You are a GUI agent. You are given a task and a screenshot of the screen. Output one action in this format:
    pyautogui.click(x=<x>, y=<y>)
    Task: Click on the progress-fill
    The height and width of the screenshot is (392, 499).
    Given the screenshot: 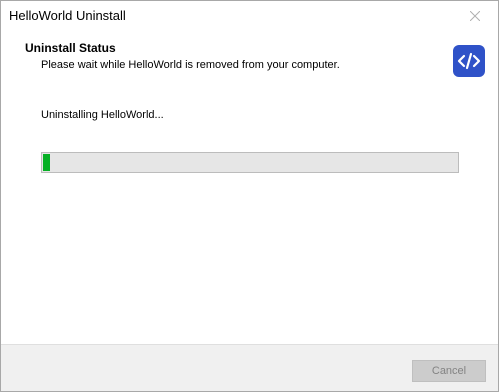 What is the action you would take?
    pyautogui.click(x=47, y=162)
    